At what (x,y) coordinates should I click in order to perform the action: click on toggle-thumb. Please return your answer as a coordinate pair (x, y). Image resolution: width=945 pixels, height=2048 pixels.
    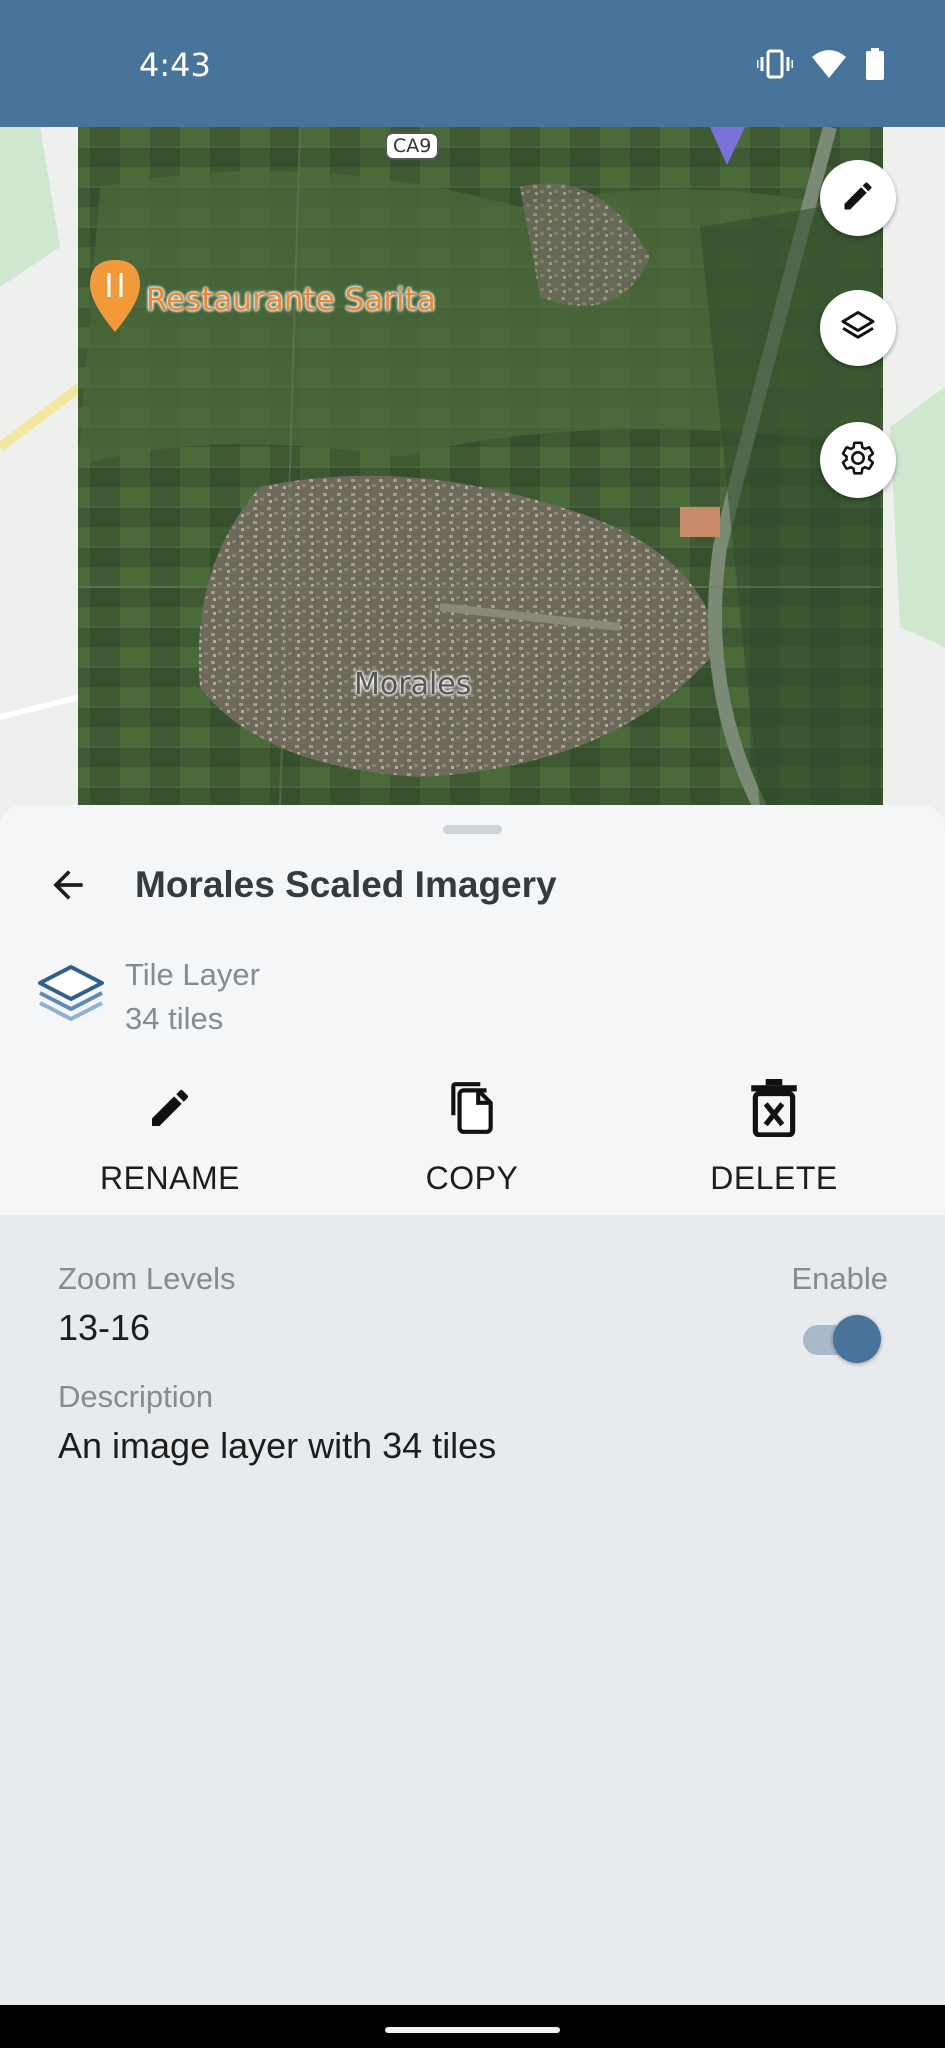
    Looking at the image, I should click on (857, 1339).